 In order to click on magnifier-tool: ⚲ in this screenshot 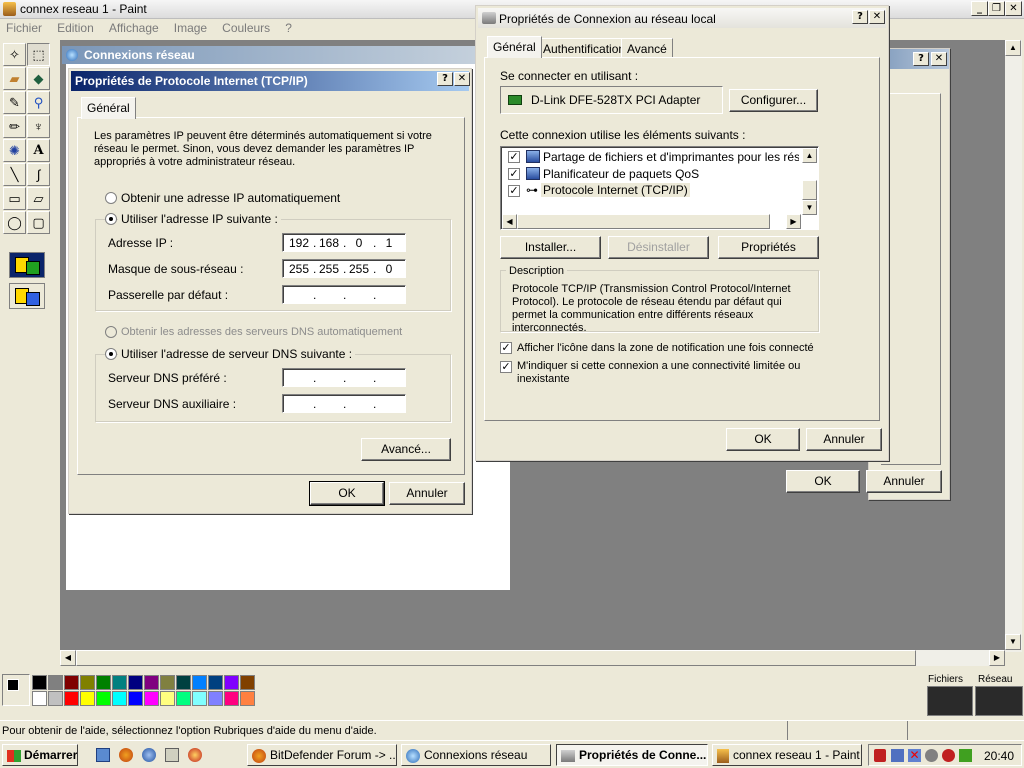, I will do `click(38, 102)`.